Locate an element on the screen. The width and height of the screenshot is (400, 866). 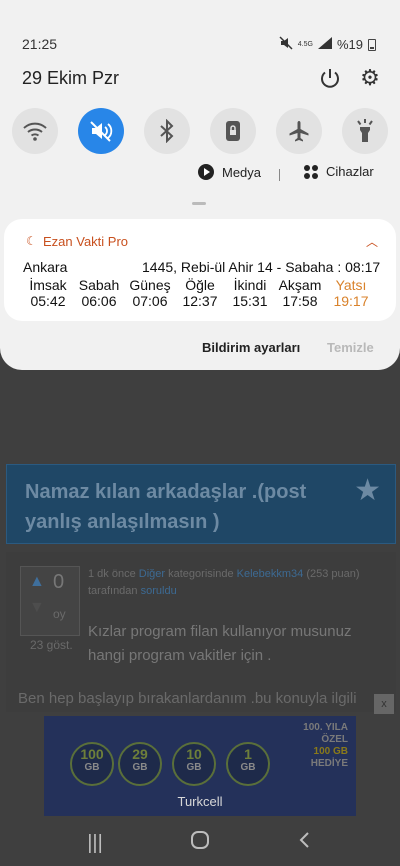
signal-icon is located at coordinates (324, 44).